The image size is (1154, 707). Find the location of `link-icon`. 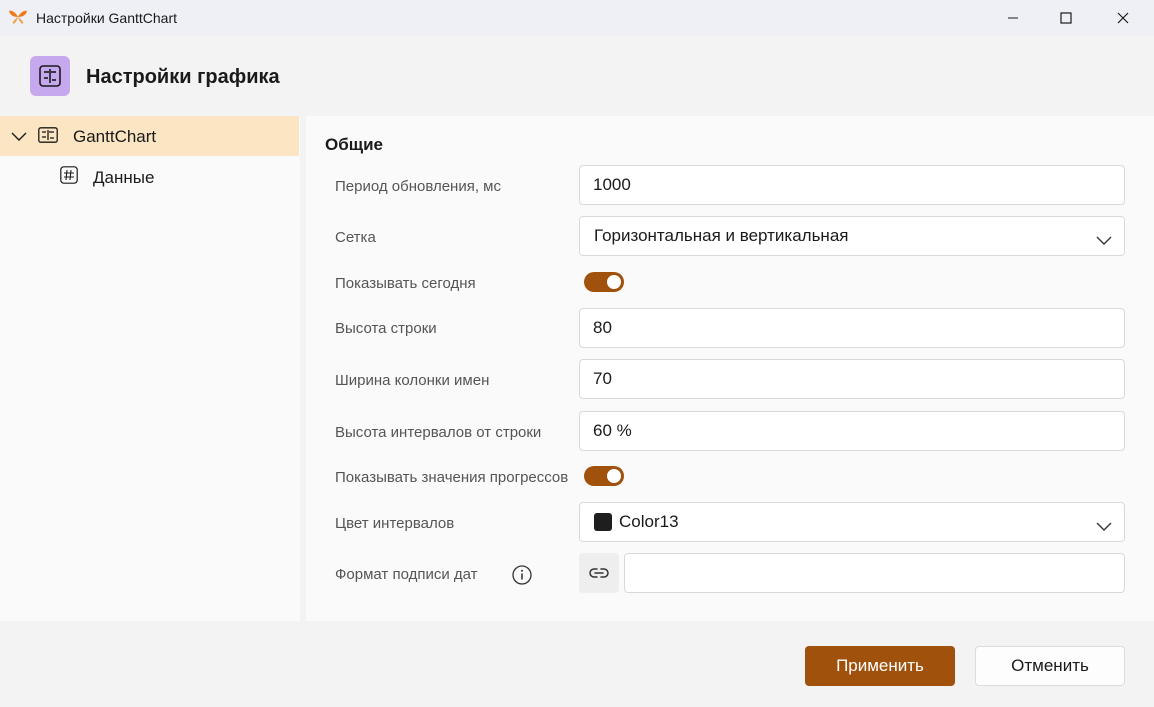

link-icon is located at coordinates (599, 573).